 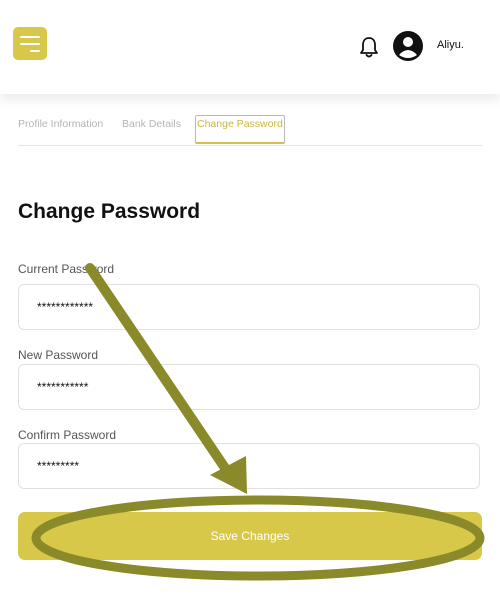 What do you see at coordinates (151, 124) in the screenshot?
I see `tab-bank-details: Bank Details` at bounding box center [151, 124].